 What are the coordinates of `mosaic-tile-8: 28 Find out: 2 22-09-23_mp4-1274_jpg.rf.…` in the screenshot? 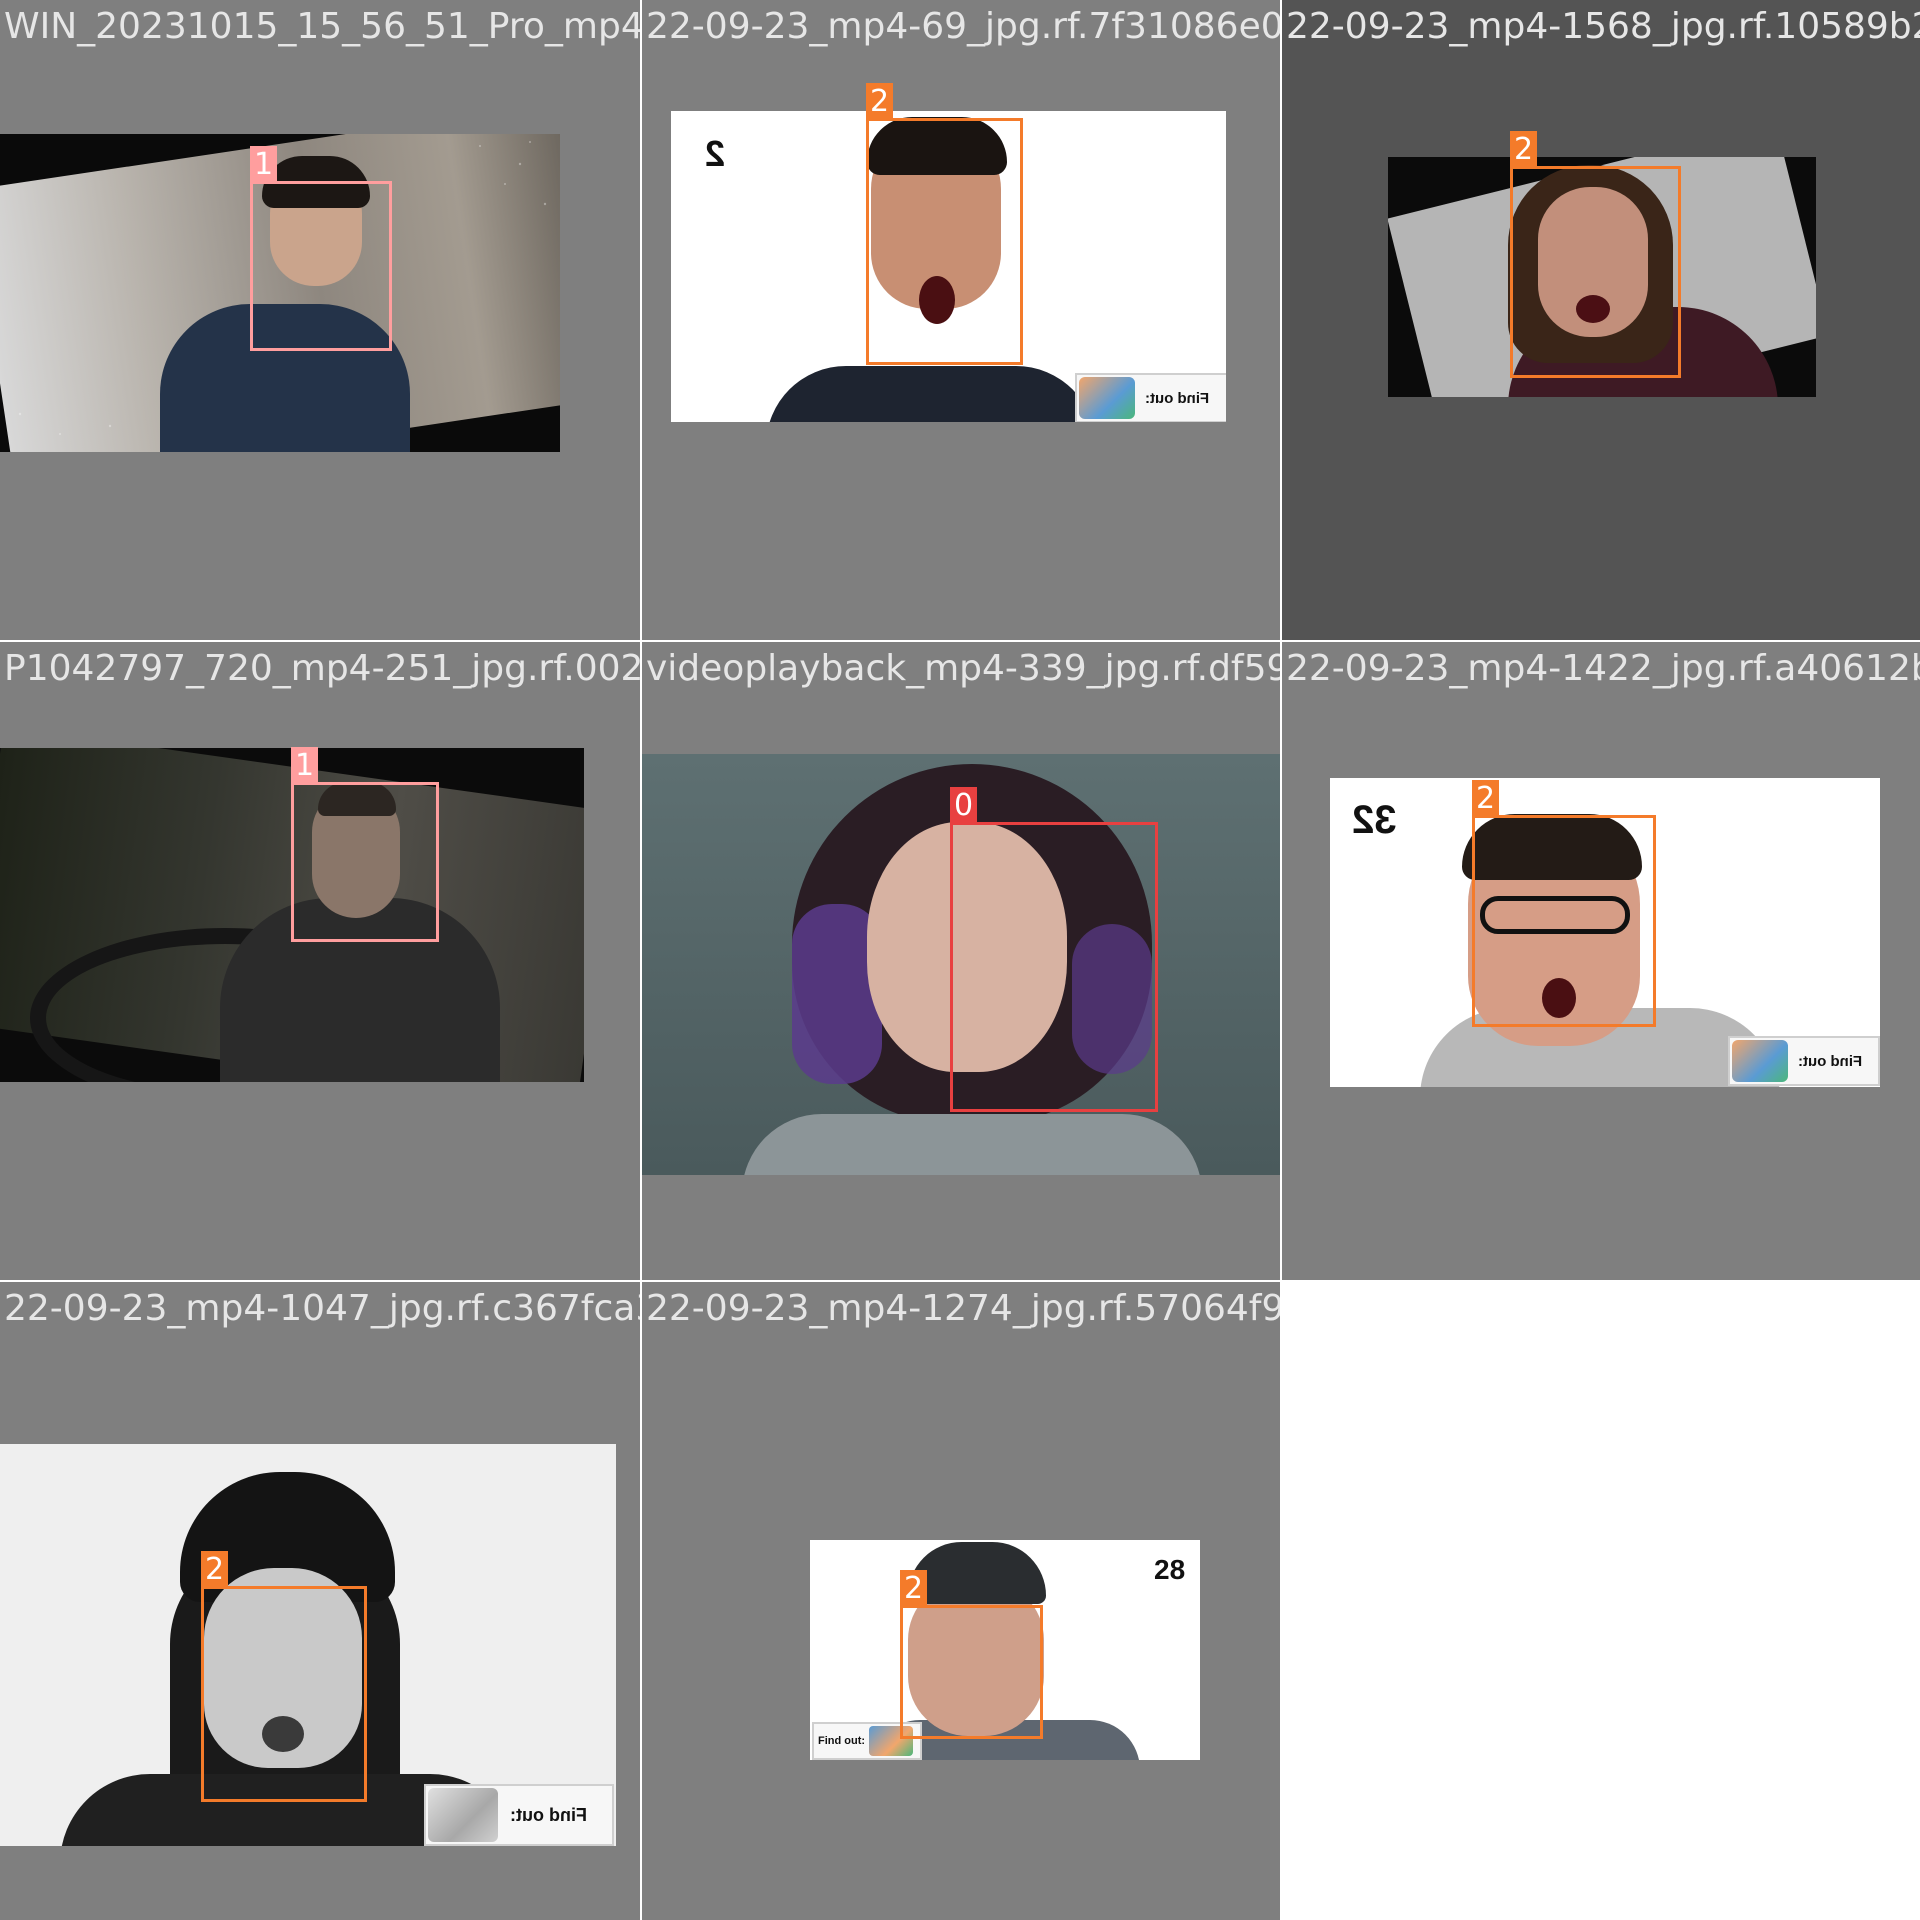 It's located at (960, 1600).